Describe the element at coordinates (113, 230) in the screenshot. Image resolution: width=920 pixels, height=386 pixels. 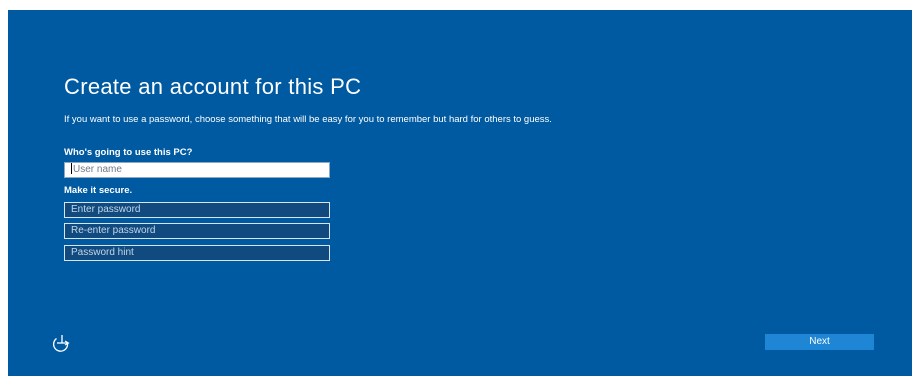
I see `reenter-password-placeholder: Re-enter password` at that location.